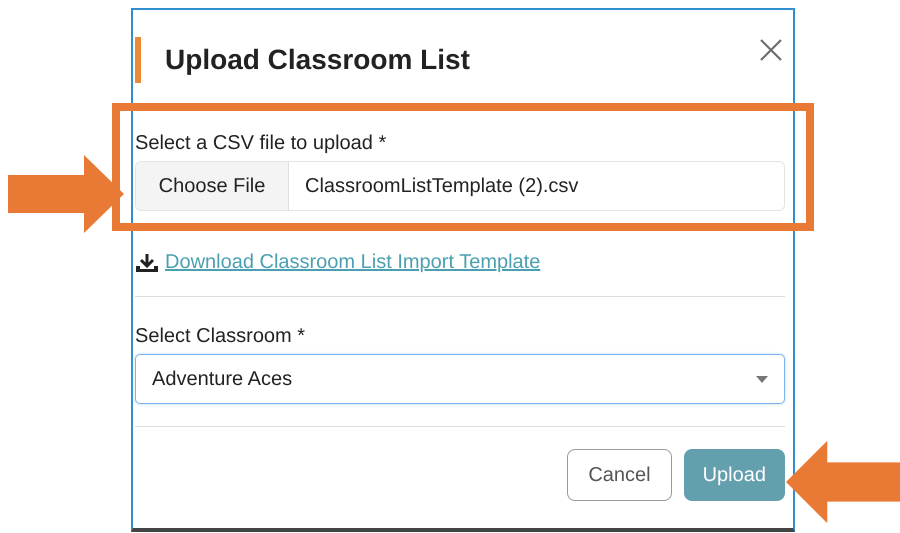 The width and height of the screenshot is (900, 533). I want to click on accent-bar, so click(138, 60).